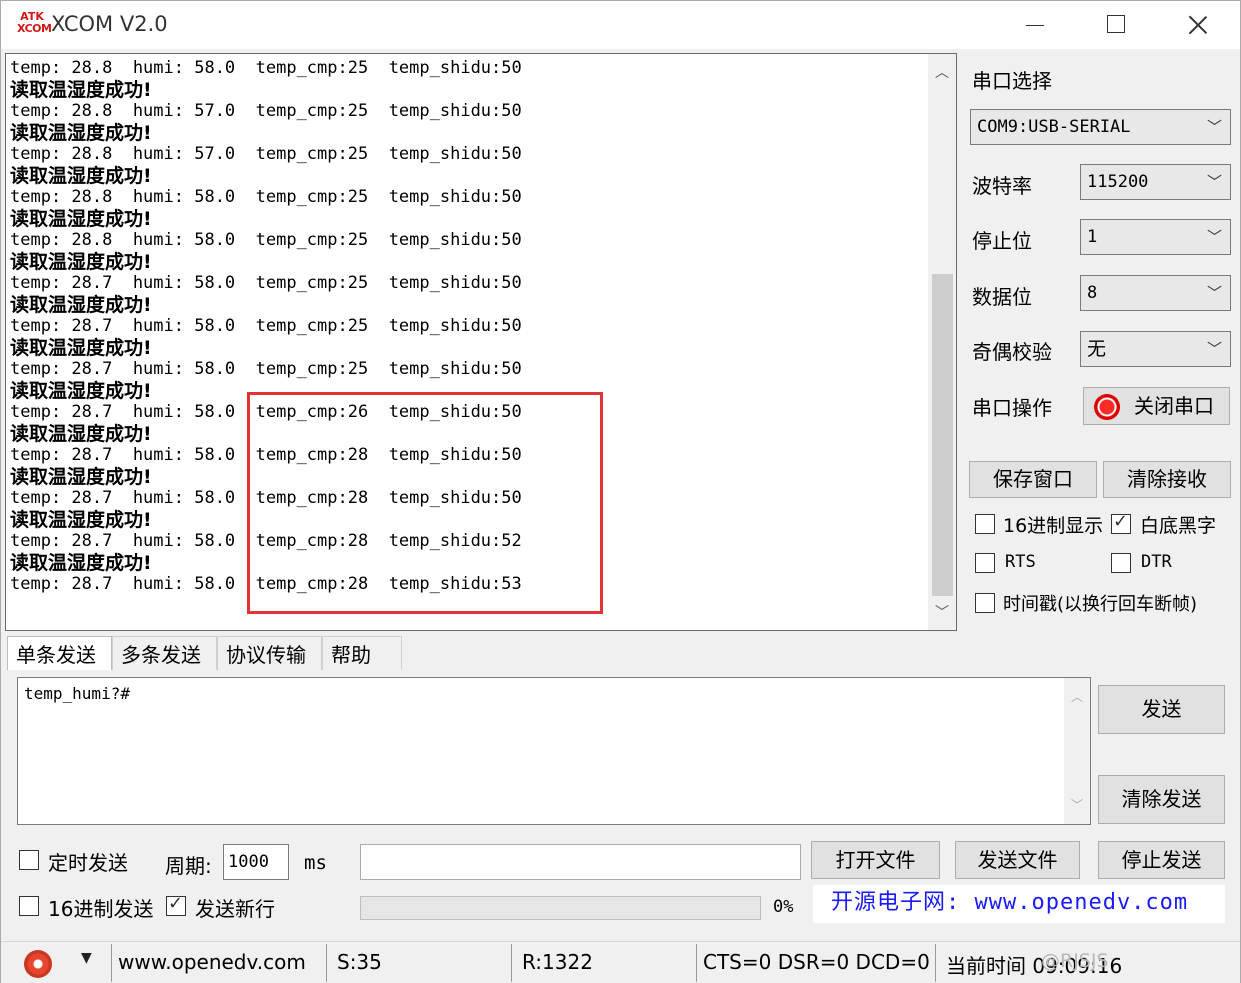 Image resolution: width=1241 pixels, height=983 pixels. What do you see at coordinates (59, 653) in the screenshot?
I see `tab-single-send: 单条发送` at bounding box center [59, 653].